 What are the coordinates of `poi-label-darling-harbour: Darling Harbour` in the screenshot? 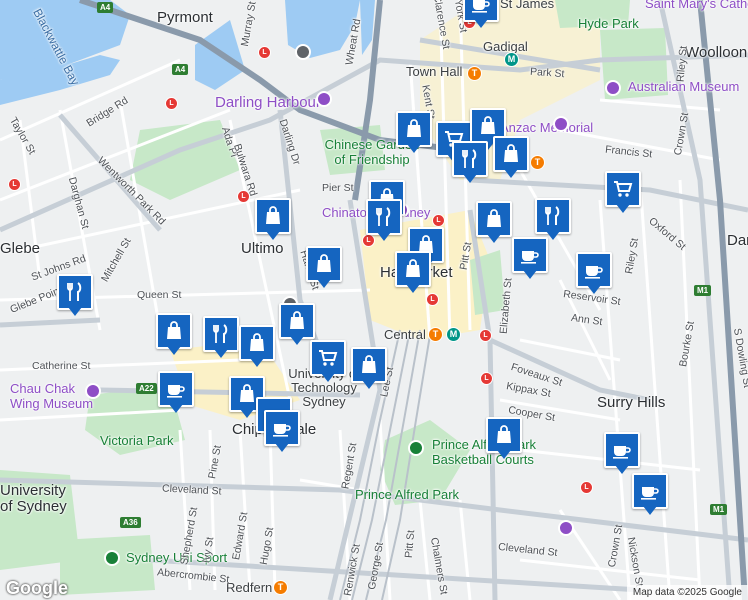 It's located at (268, 102).